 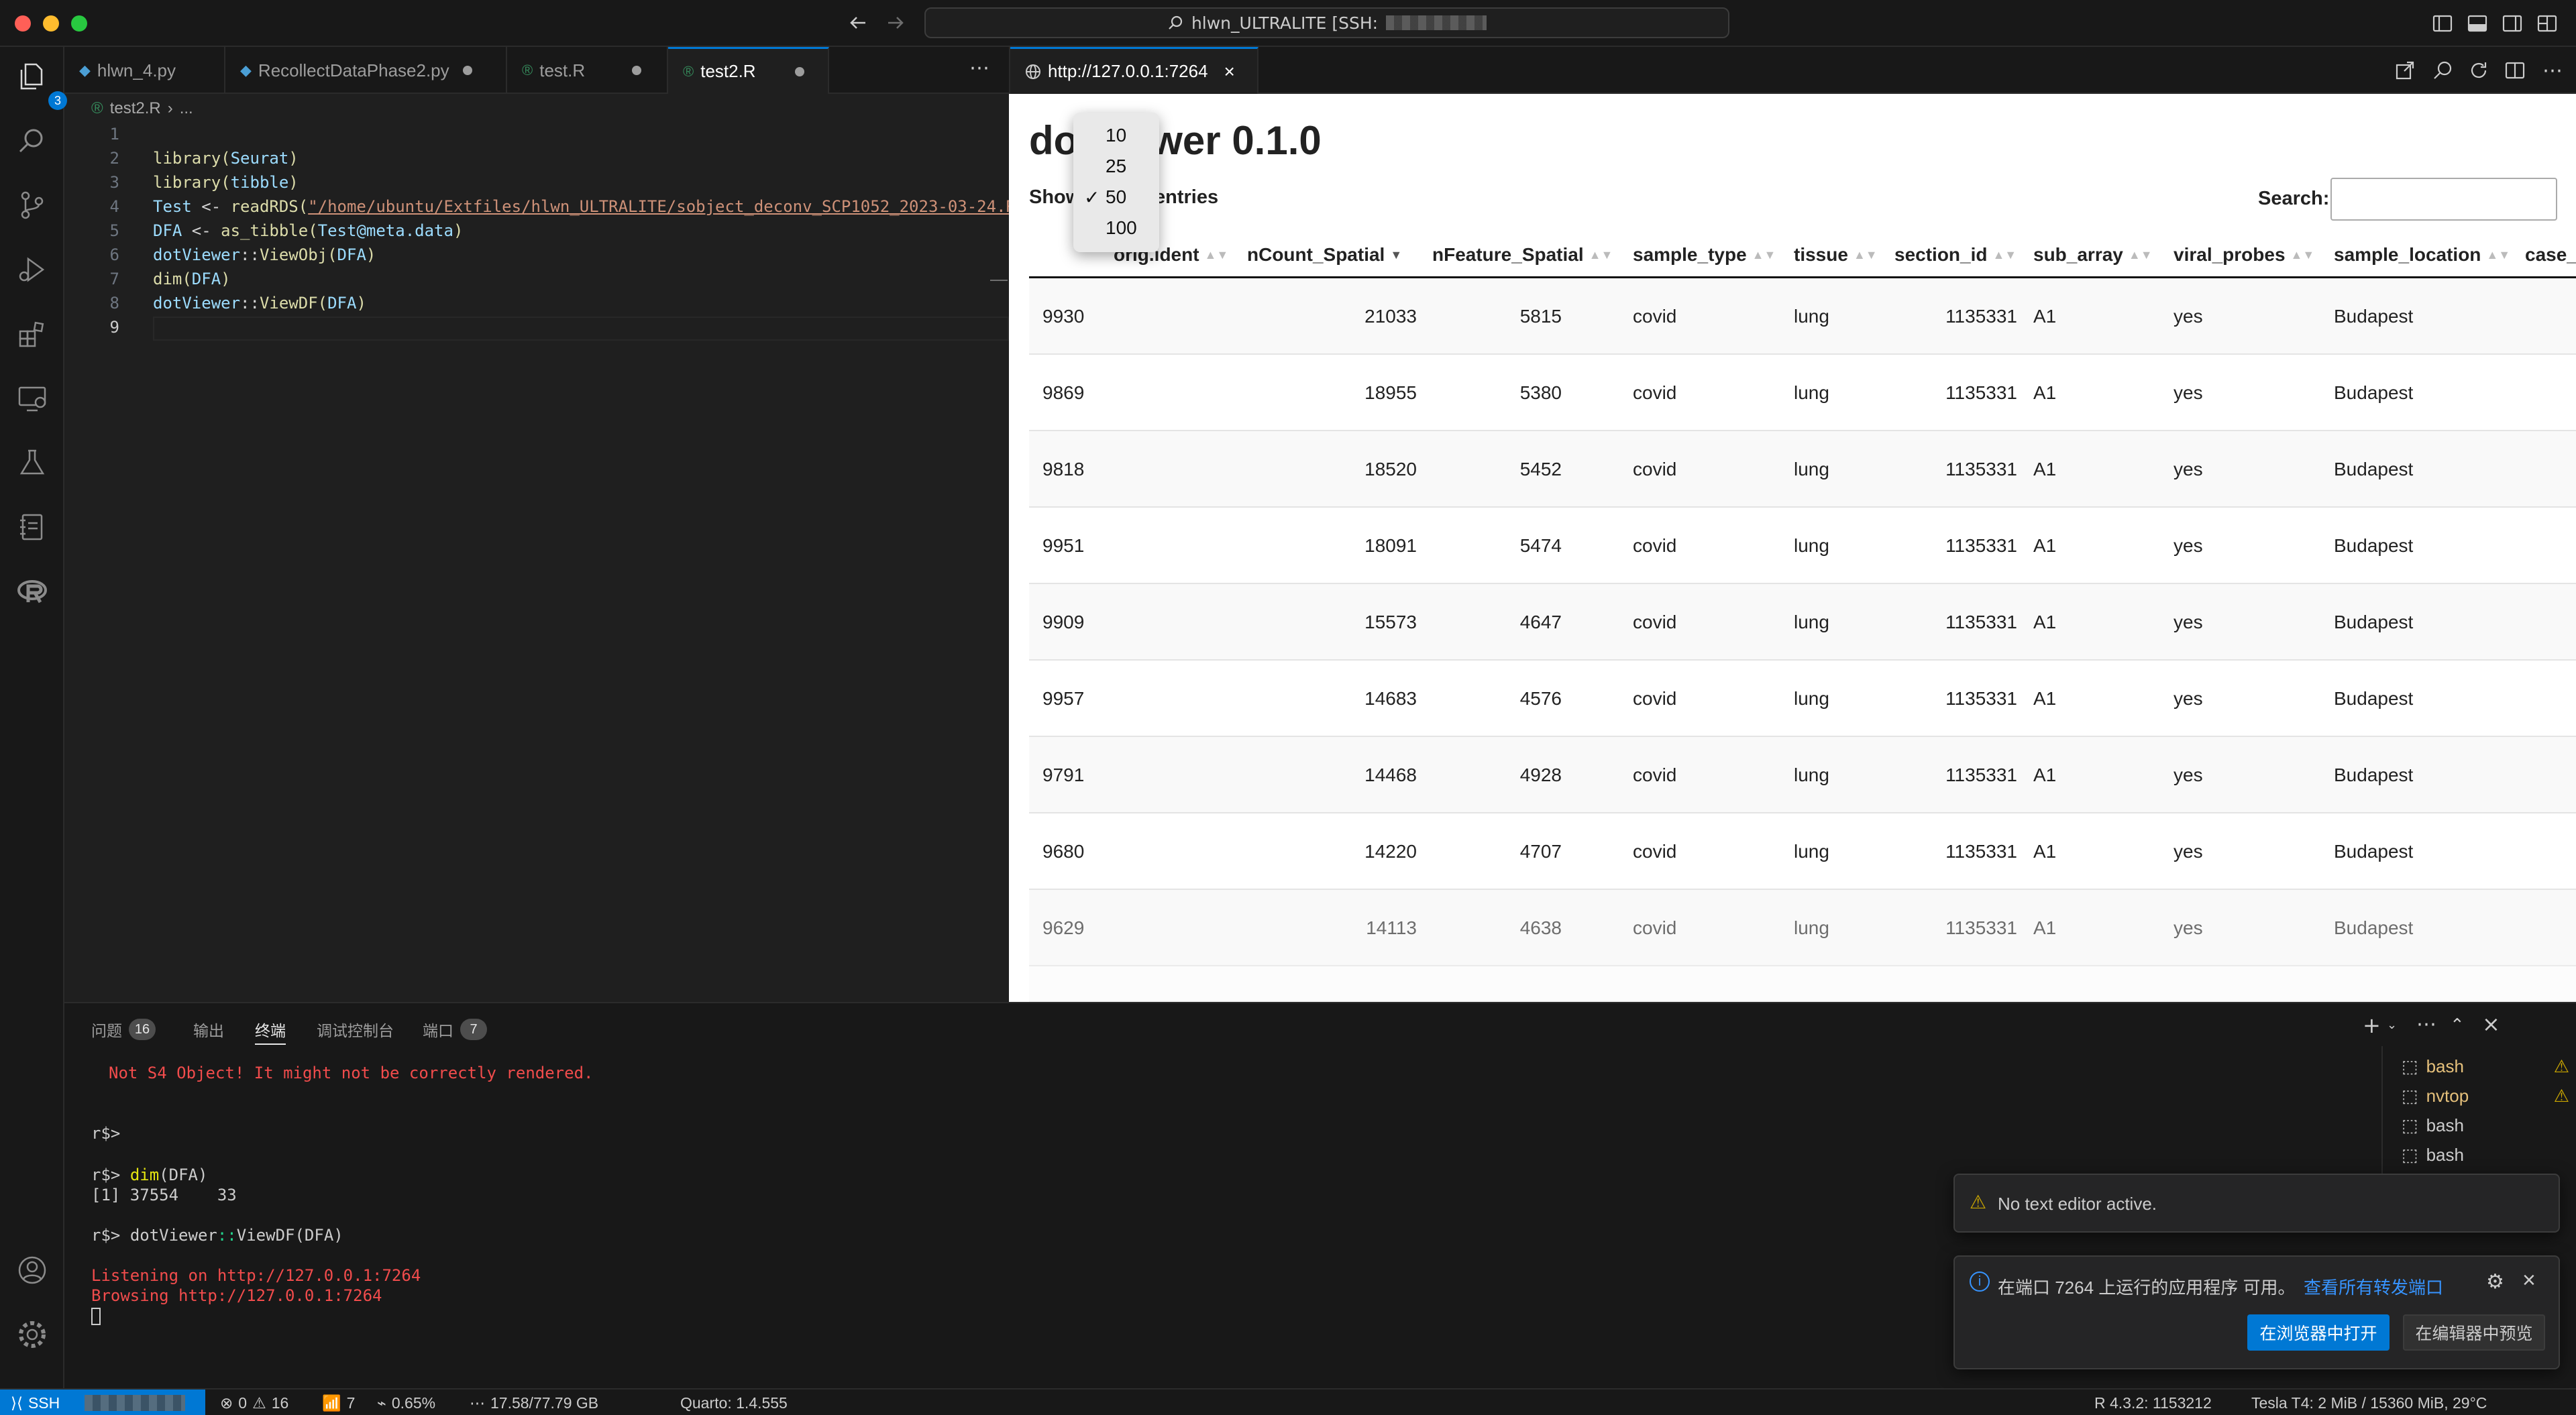 I want to click on quarto-version: Quarto: 1.4.555, so click(x=734, y=1402).